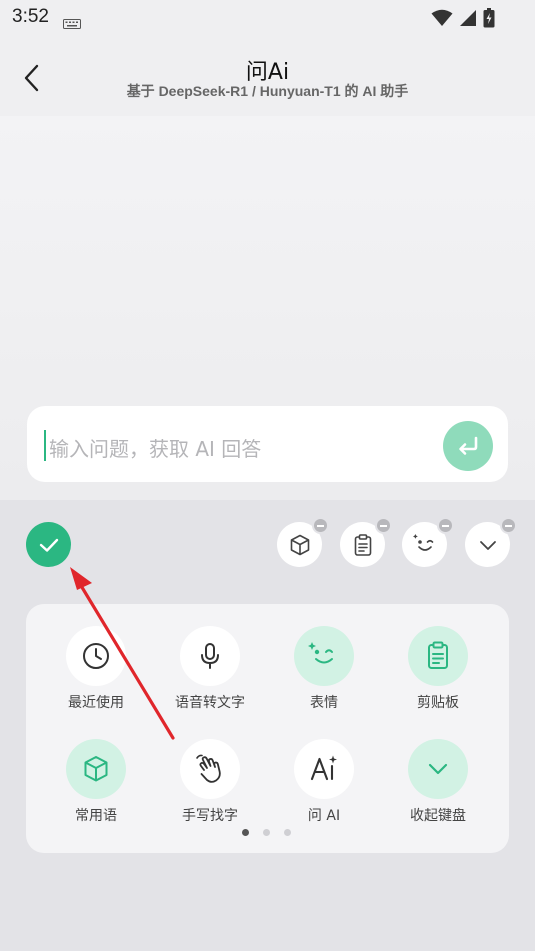 The image size is (535, 951). I want to click on tool-handwriting: 手写找字, so click(210, 789).